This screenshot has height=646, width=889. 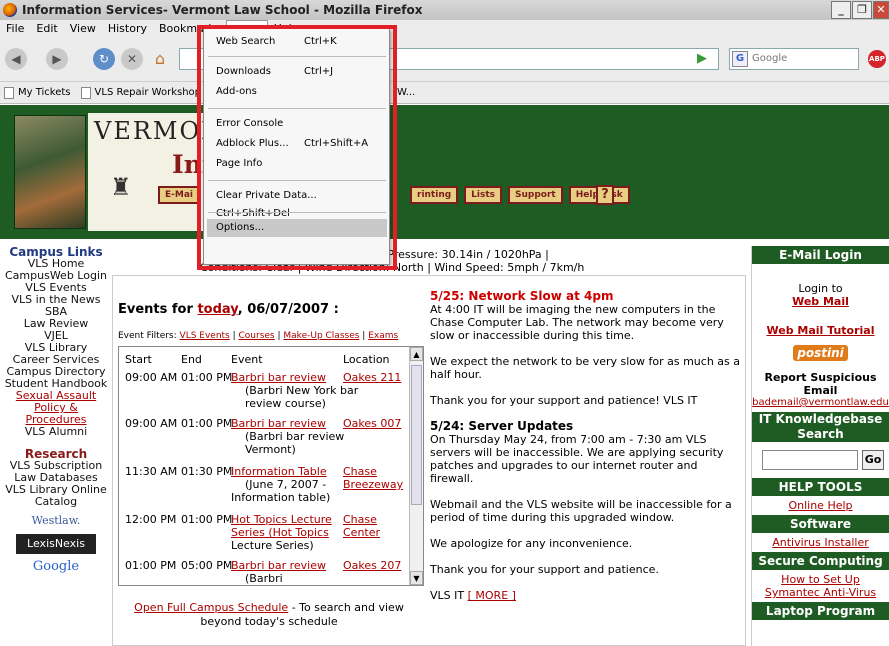 What do you see at coordinates (297, 147) in the screenshot?
I see `highlight-box` at bounding box center [297, 147].